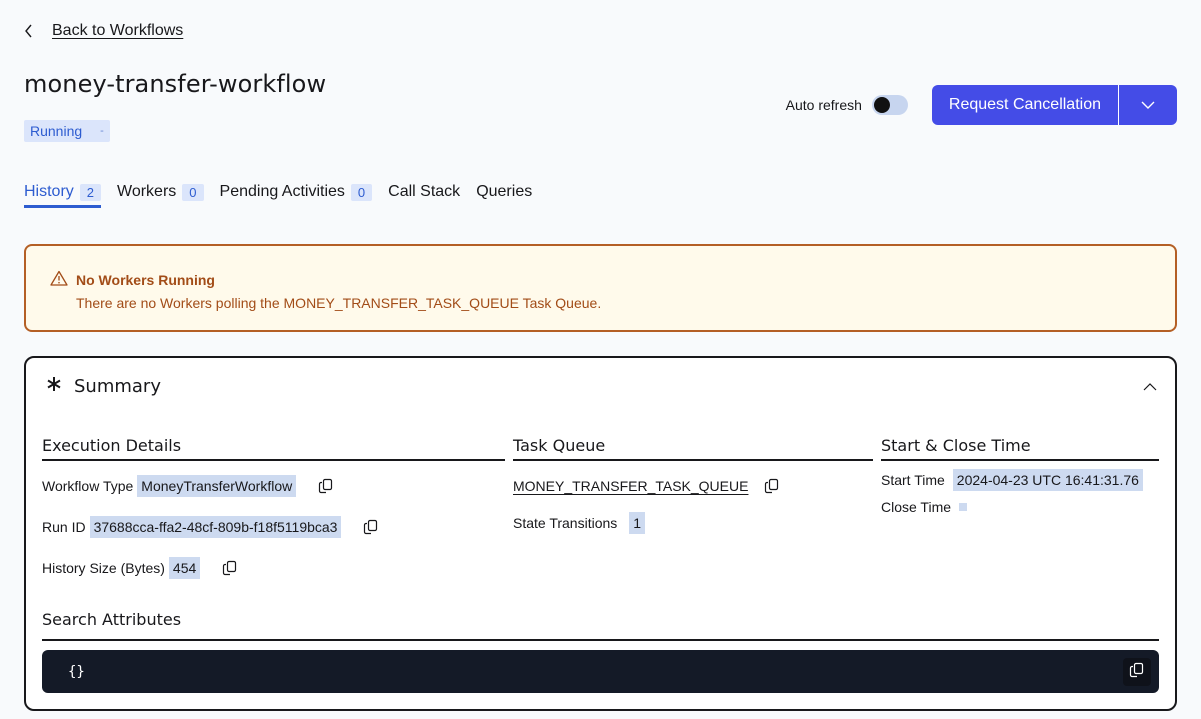 The image size is (1201, 719). I want to click on tab-label: Call Stack, so click(424, 191).